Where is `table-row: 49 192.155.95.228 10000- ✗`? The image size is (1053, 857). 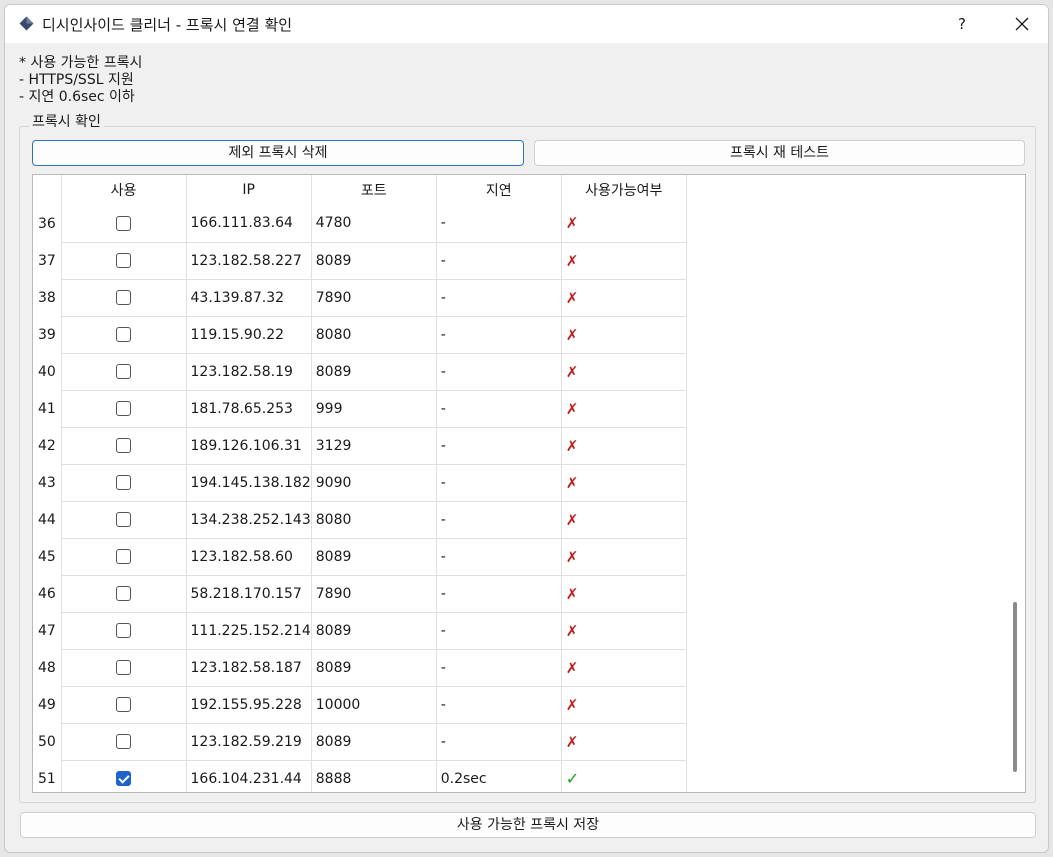
table-row: 49 192.155.95.228 10000- ✗ is located at coordinates (360, 705).